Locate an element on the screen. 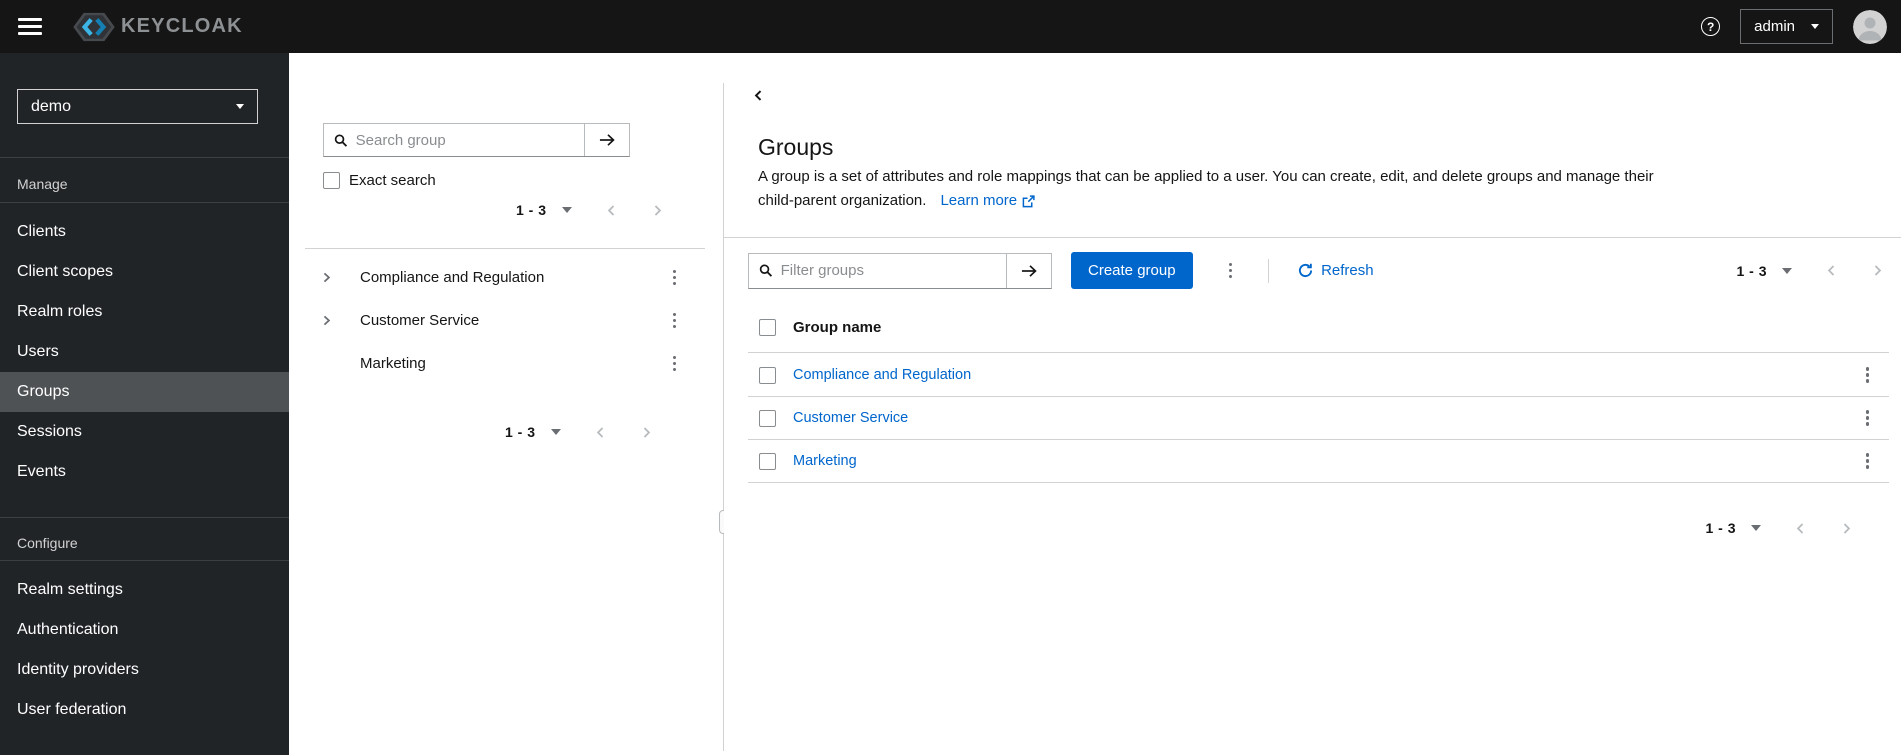 This screenshot has height=755, width=1901. sidebar-item-users: Users is located at coordinates (144, 352).